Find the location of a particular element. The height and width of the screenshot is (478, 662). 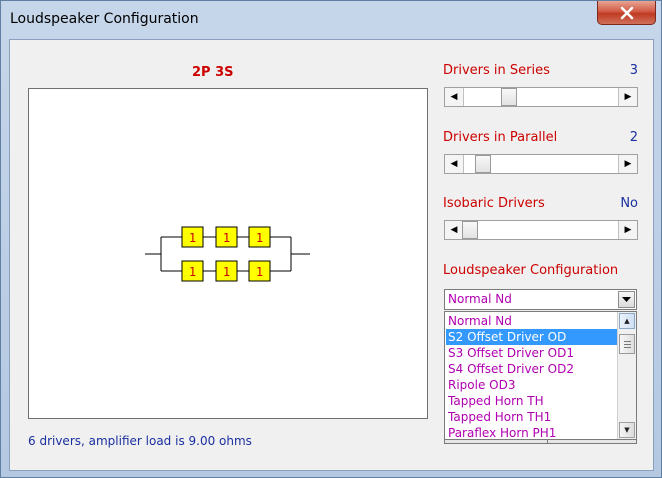

config-selected-value: Normal Nd is located at coordinates (480, 299).